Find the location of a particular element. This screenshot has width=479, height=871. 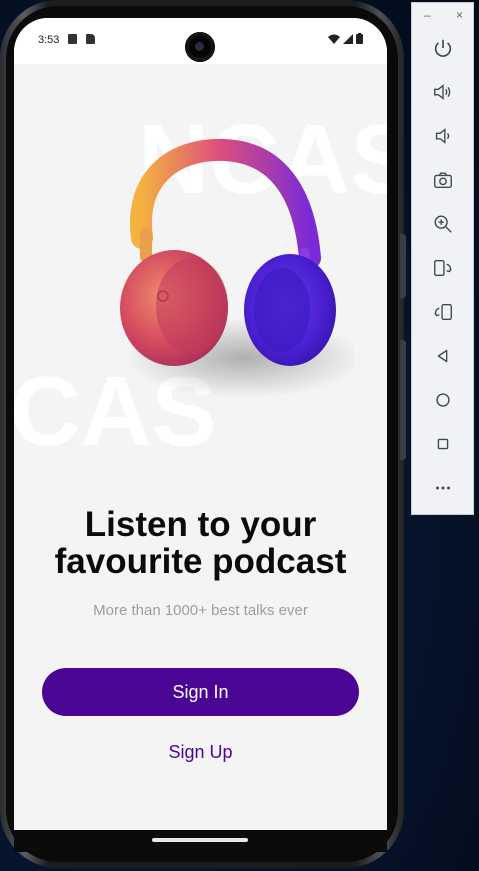

home-button is located at coordinates (442, 400).